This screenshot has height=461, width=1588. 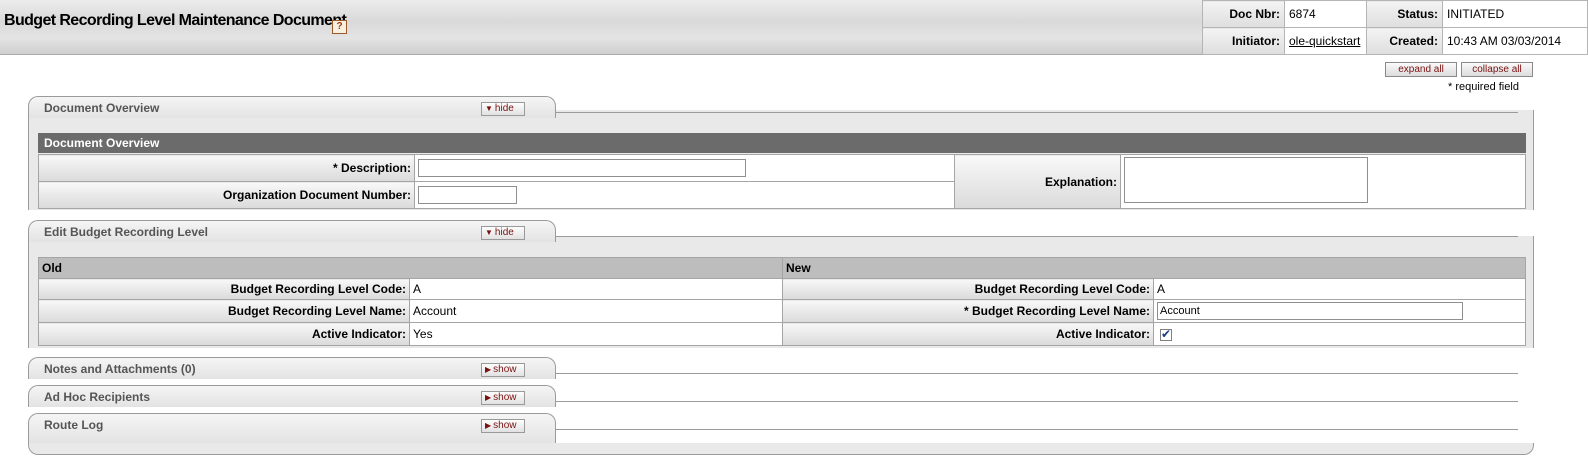 What do you see at coordinates (1246, 180) in the screenshot?
I see `explanation-textarea` at bounding box center [1246, 180].